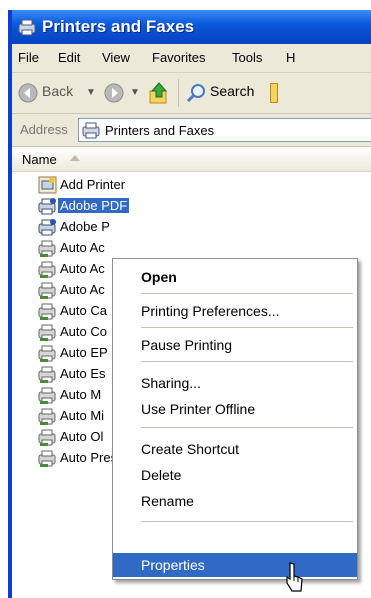 The image size is (371, 598). Describe the element at coordinates (196, 93) in the screenshot. I see `search-icon` at that location.